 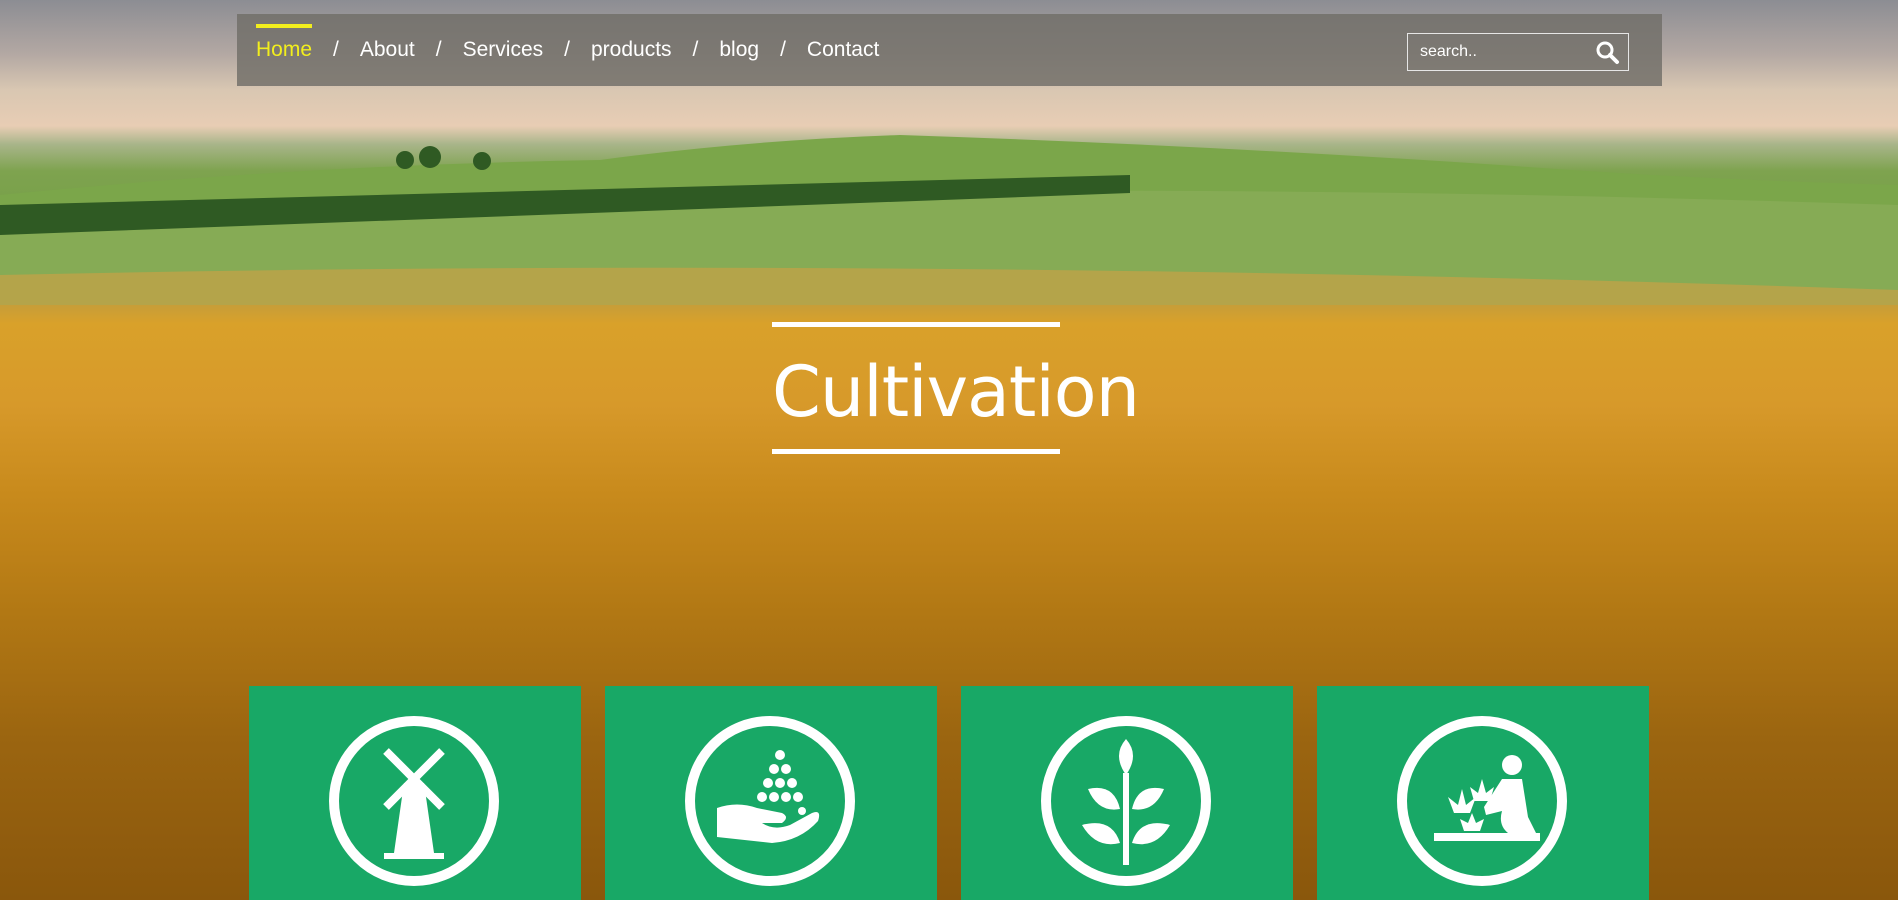 What do you see at coordinates (1482, 801) in the screenshot?
I see `gardener-icon` at bounding box center [1482, 801].